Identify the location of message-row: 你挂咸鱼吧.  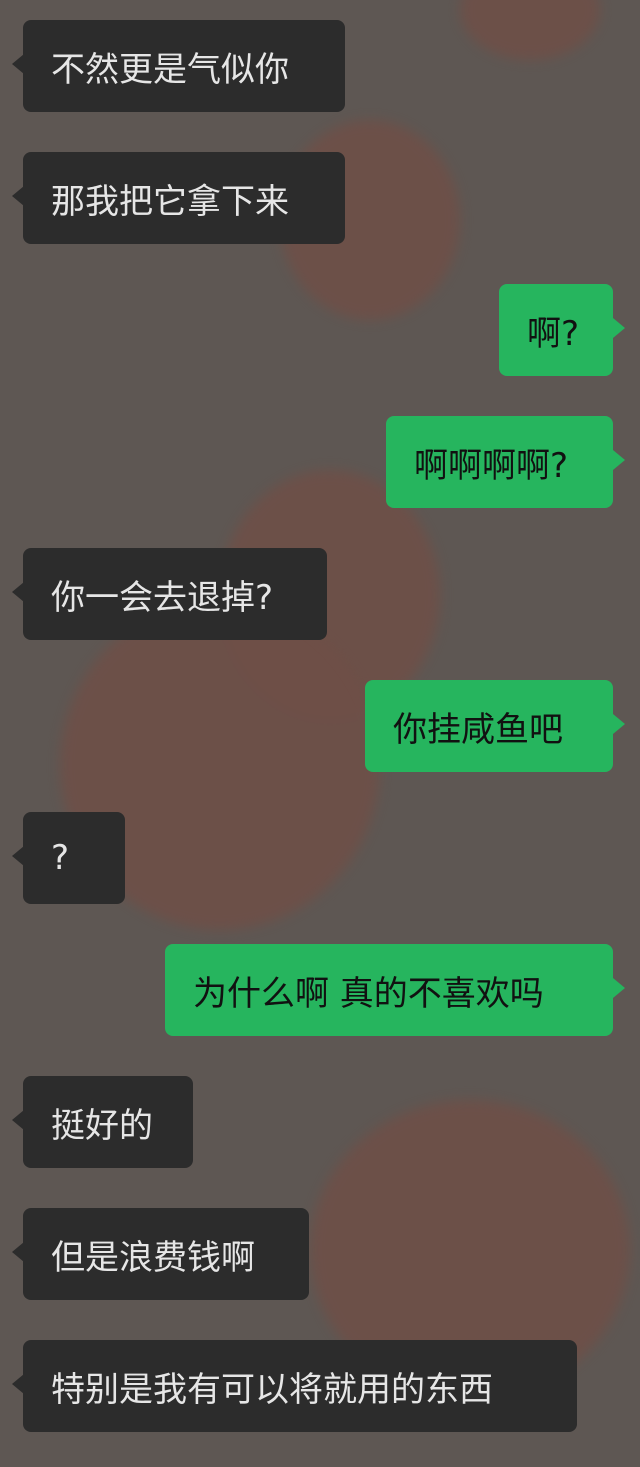
(320, 726).